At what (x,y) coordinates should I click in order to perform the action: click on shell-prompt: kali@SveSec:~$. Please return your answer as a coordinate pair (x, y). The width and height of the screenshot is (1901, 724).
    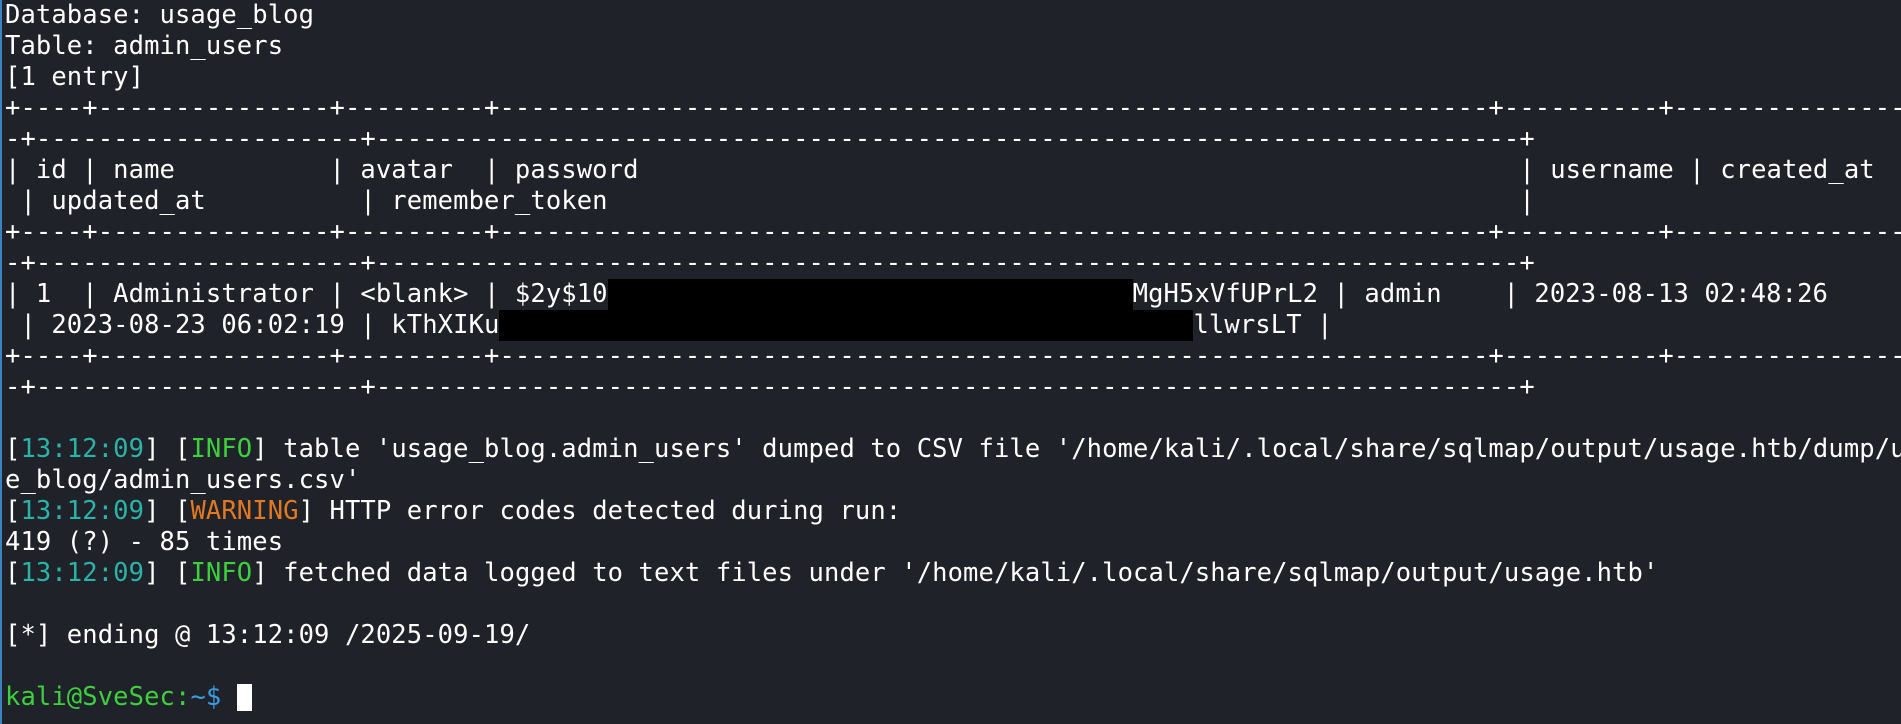
    Looking at the image, I should click on (953, 697).